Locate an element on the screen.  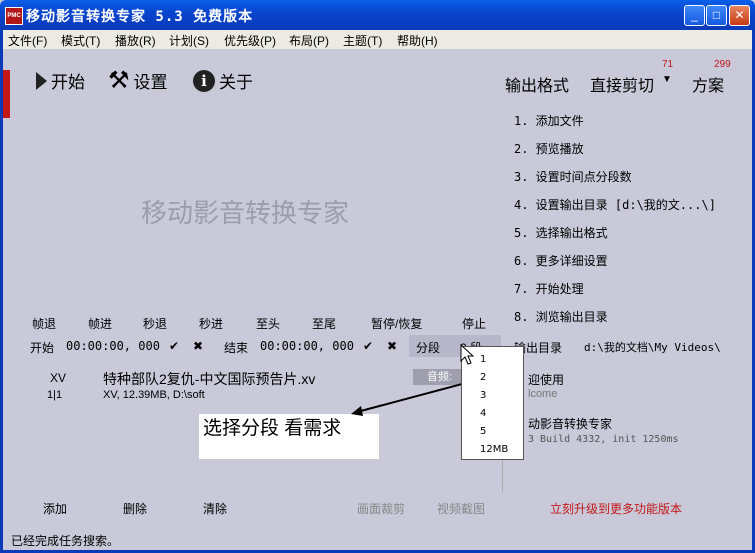
file-name: 特种部队2复仇-中文国际预告片.xv is located at coordinates (209, 379).